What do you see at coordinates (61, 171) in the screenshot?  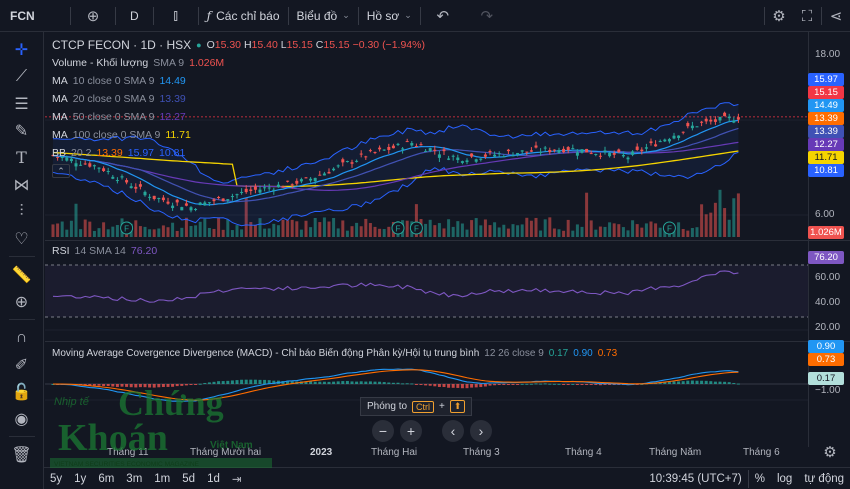 I see `collapse-legend-button: ⌃` at bounding box center [61, 171].